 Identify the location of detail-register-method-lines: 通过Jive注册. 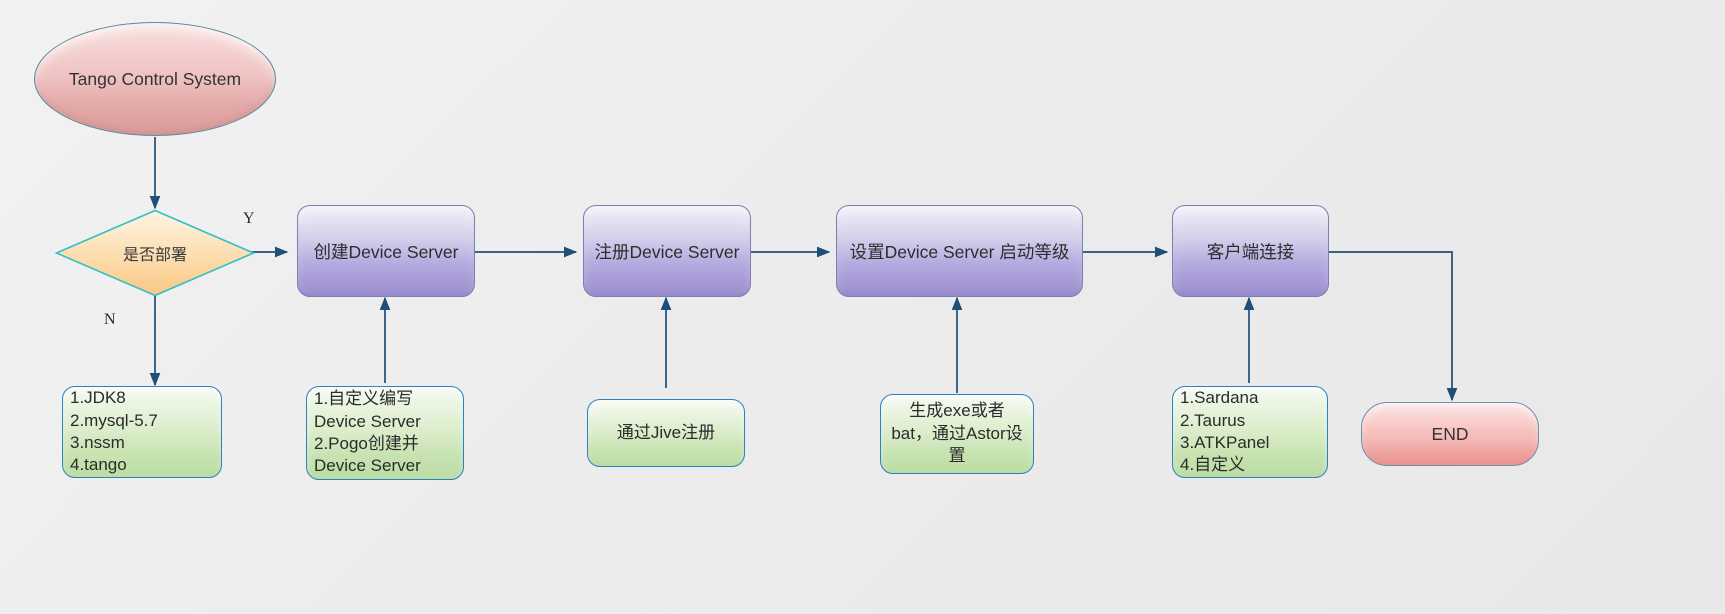
(666, 433).